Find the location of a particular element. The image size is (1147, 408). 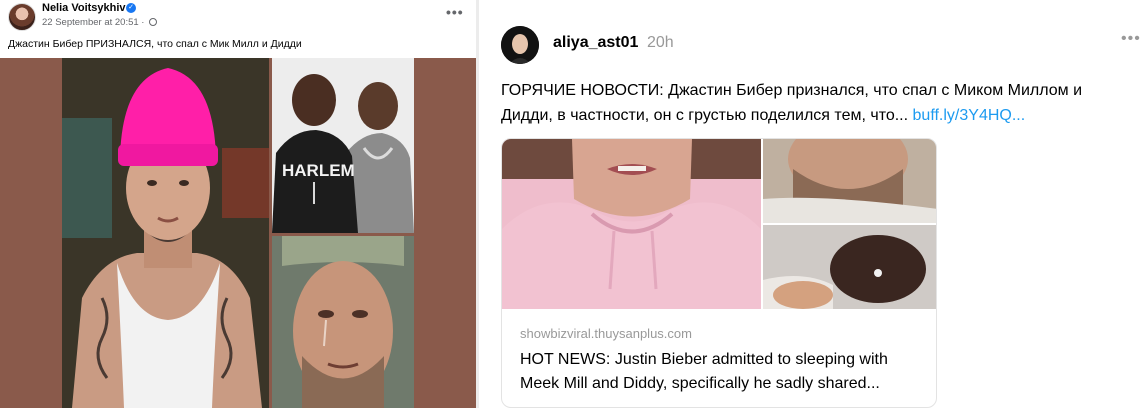

user-avatar is located at coordinates (520, 45).